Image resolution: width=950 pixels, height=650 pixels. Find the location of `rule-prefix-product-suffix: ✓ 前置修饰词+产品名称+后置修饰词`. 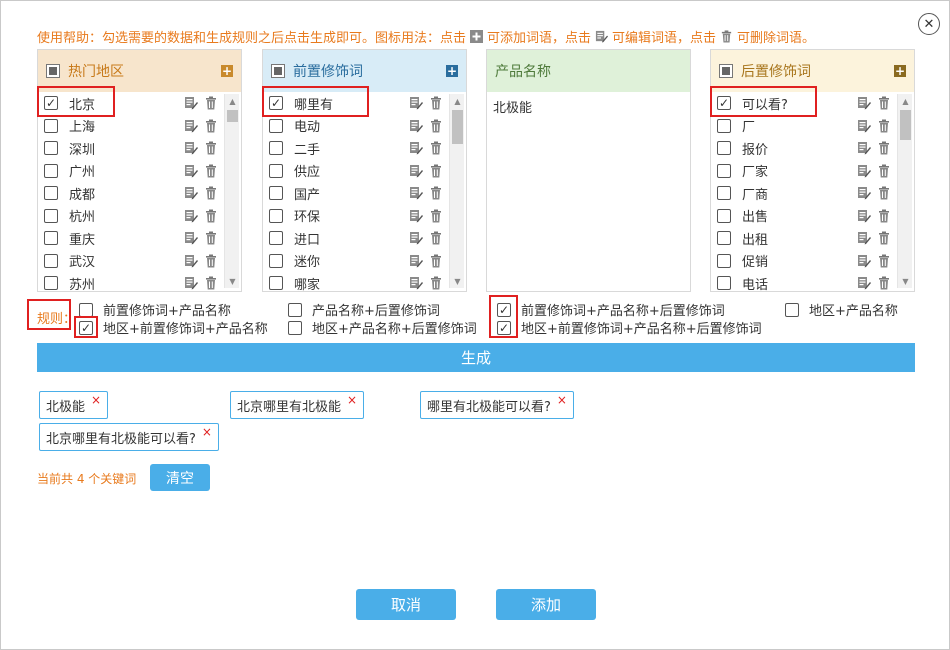

rule-prefix-product-suffix: ✓ 前置修饰词+产品名称+后置修饰词 is located at coordinates (611, 309).